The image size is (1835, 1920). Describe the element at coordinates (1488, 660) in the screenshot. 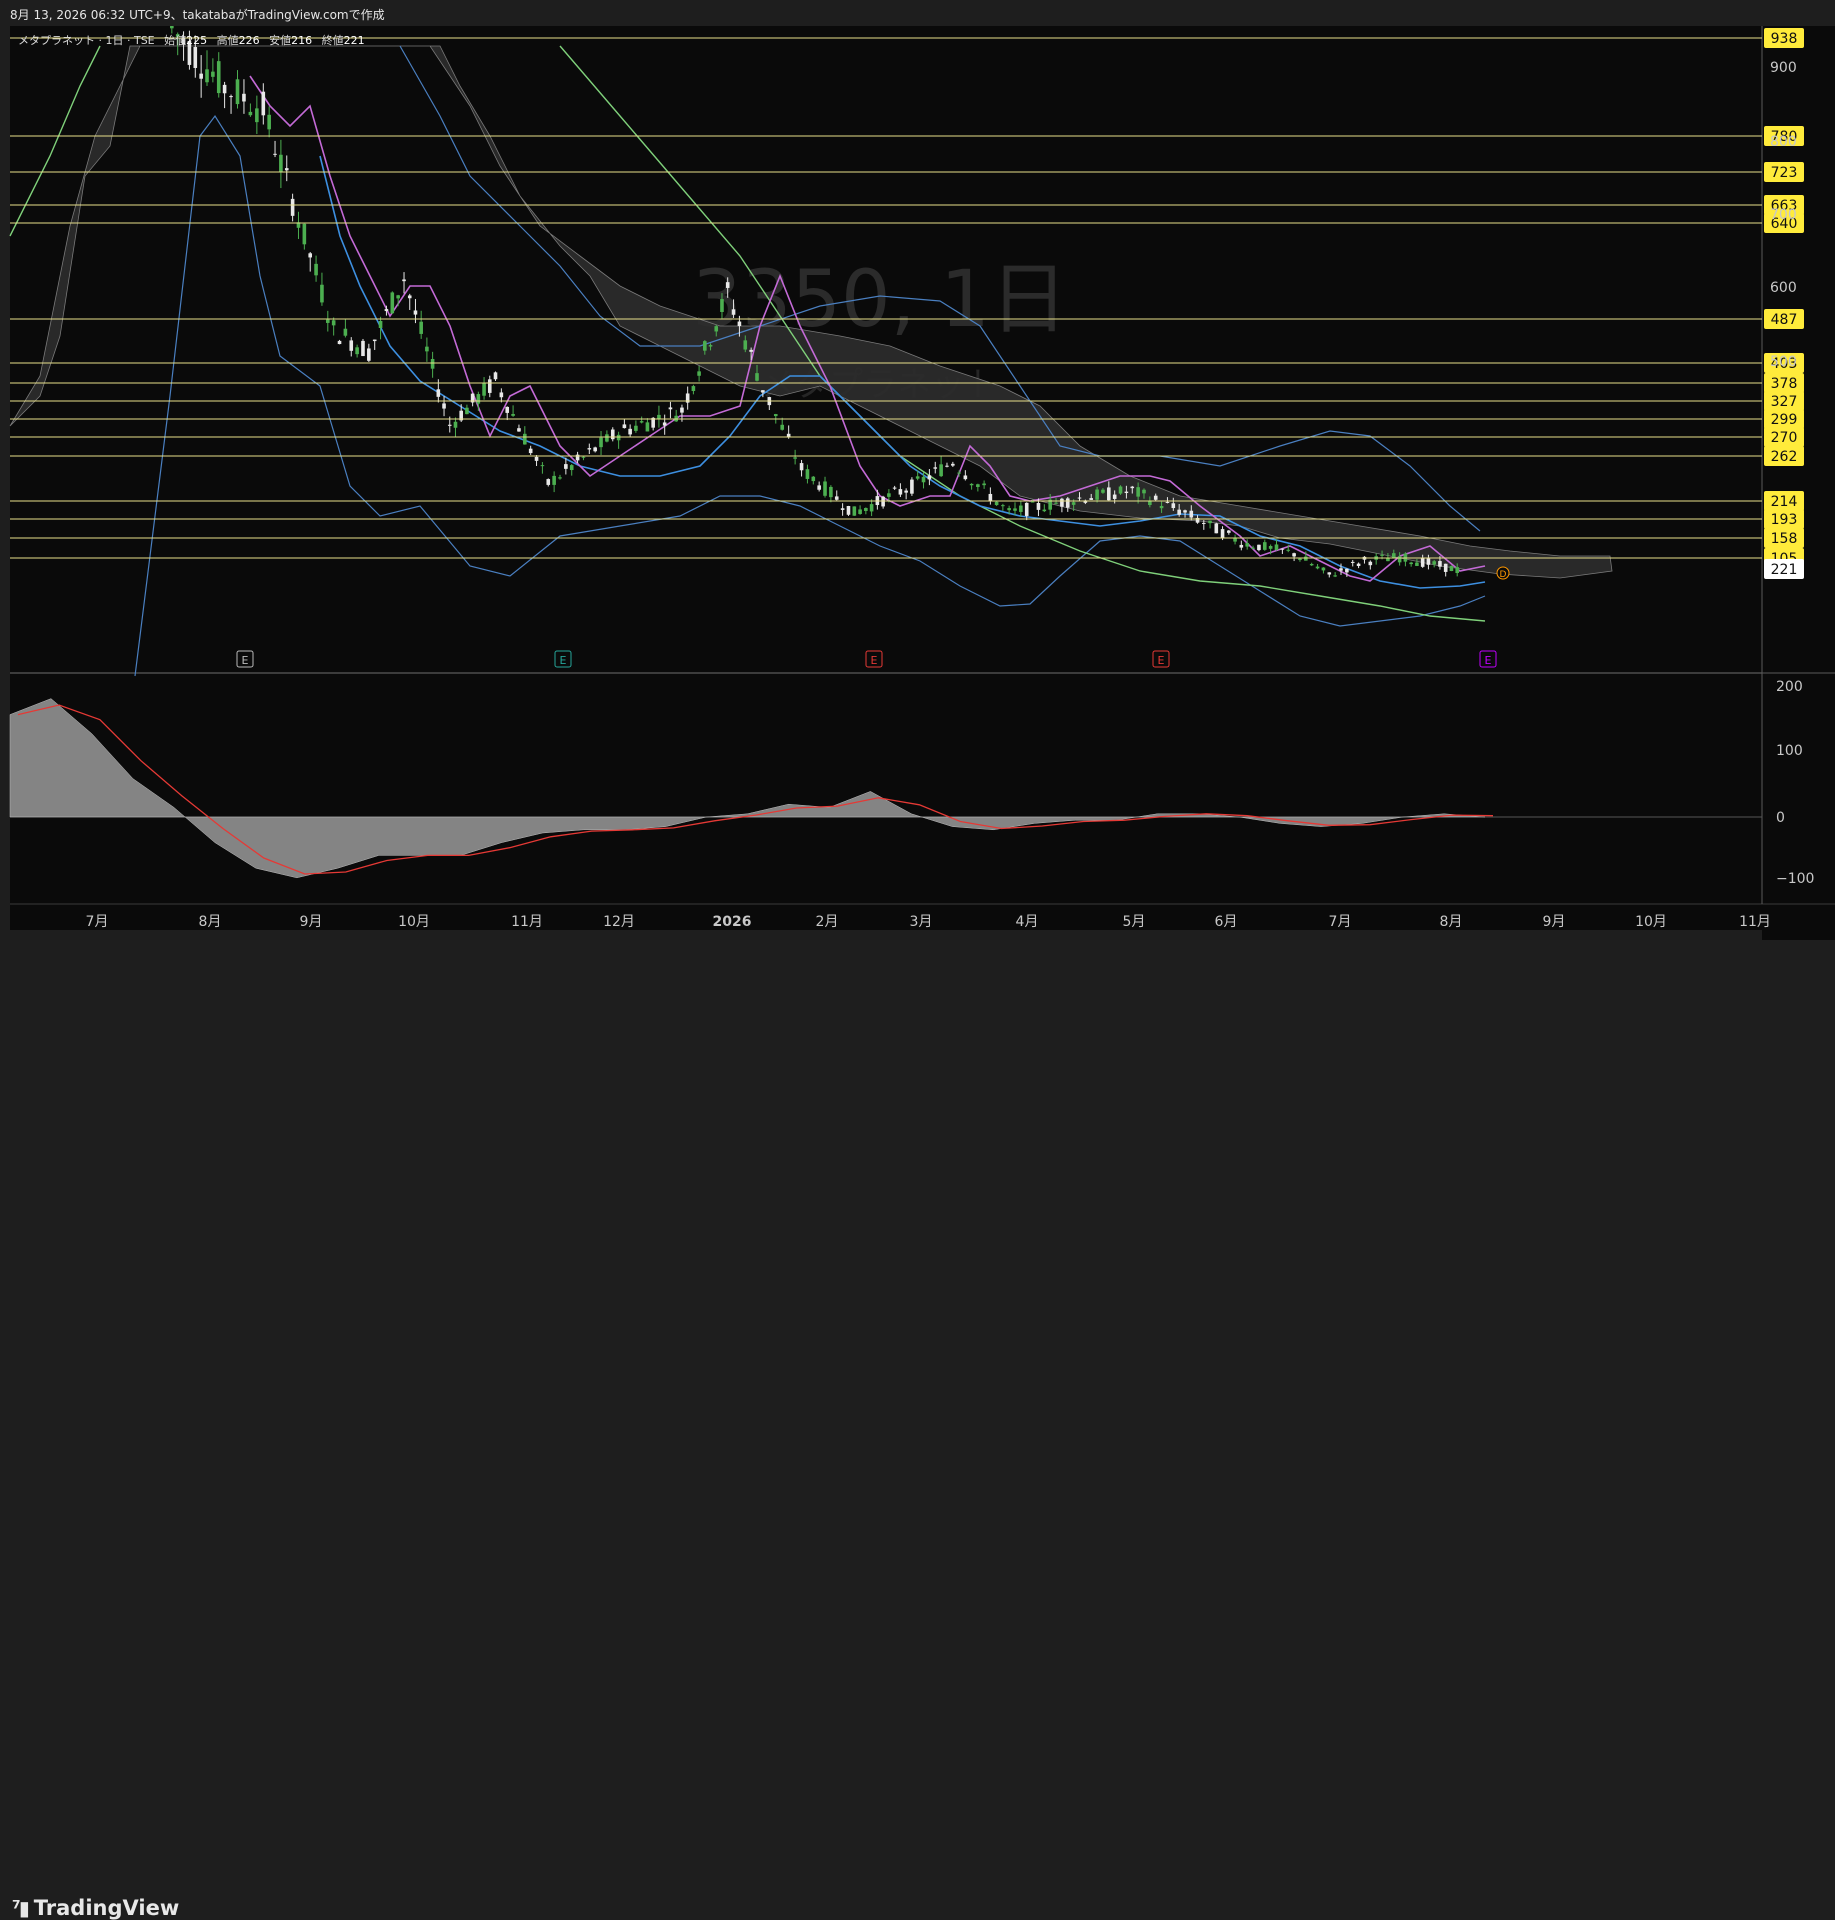

I see `earnings-marker-5-label: E` at that location.